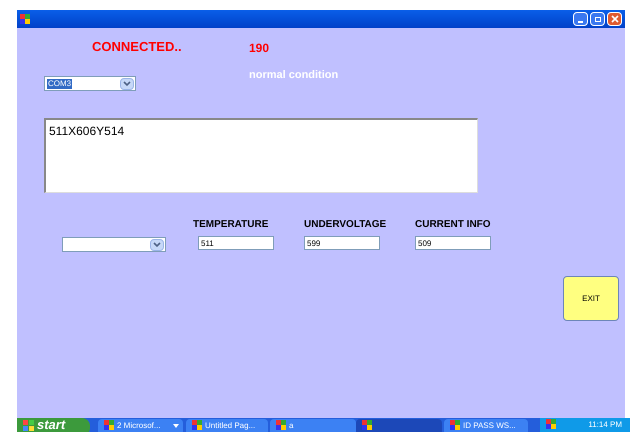 This screenshot has width=630, height=432. I want to click on close-icon, so click(614, 19).